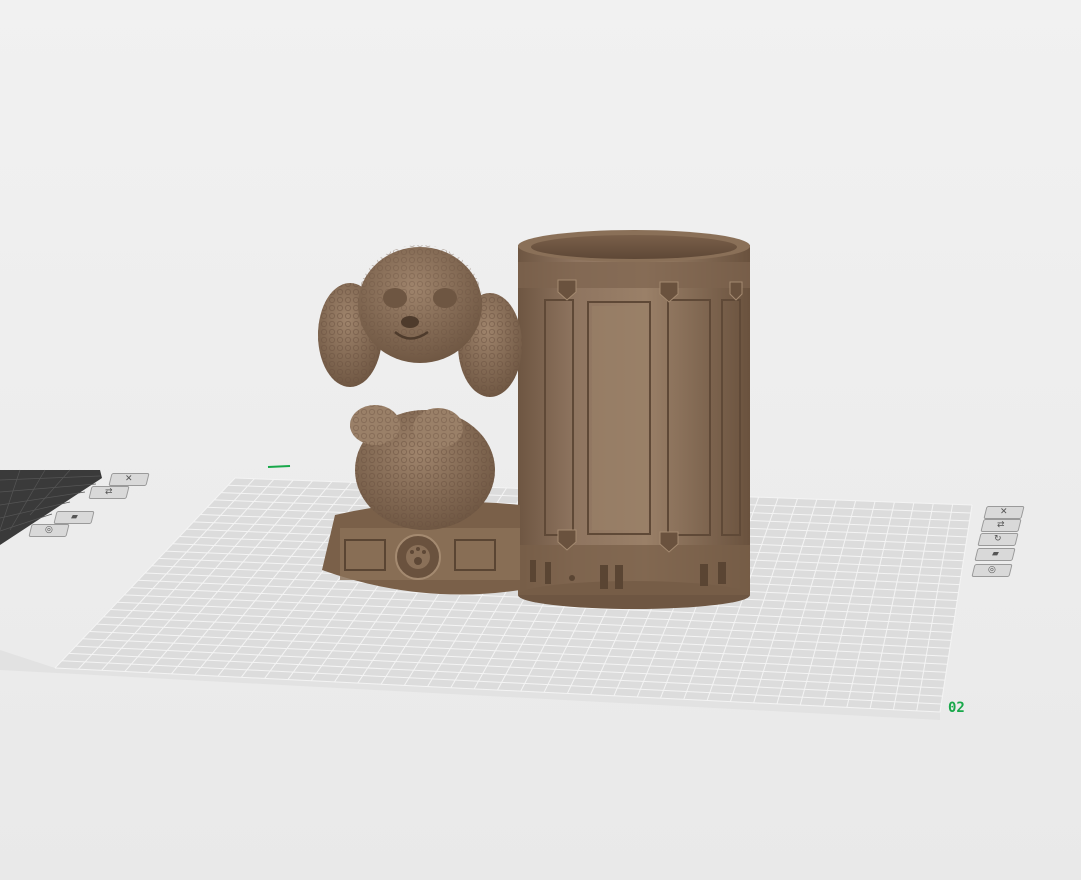  Describe the element at coordinates (998, 539) in the screenshot. I see `rotate-icon: ↻` at that location.